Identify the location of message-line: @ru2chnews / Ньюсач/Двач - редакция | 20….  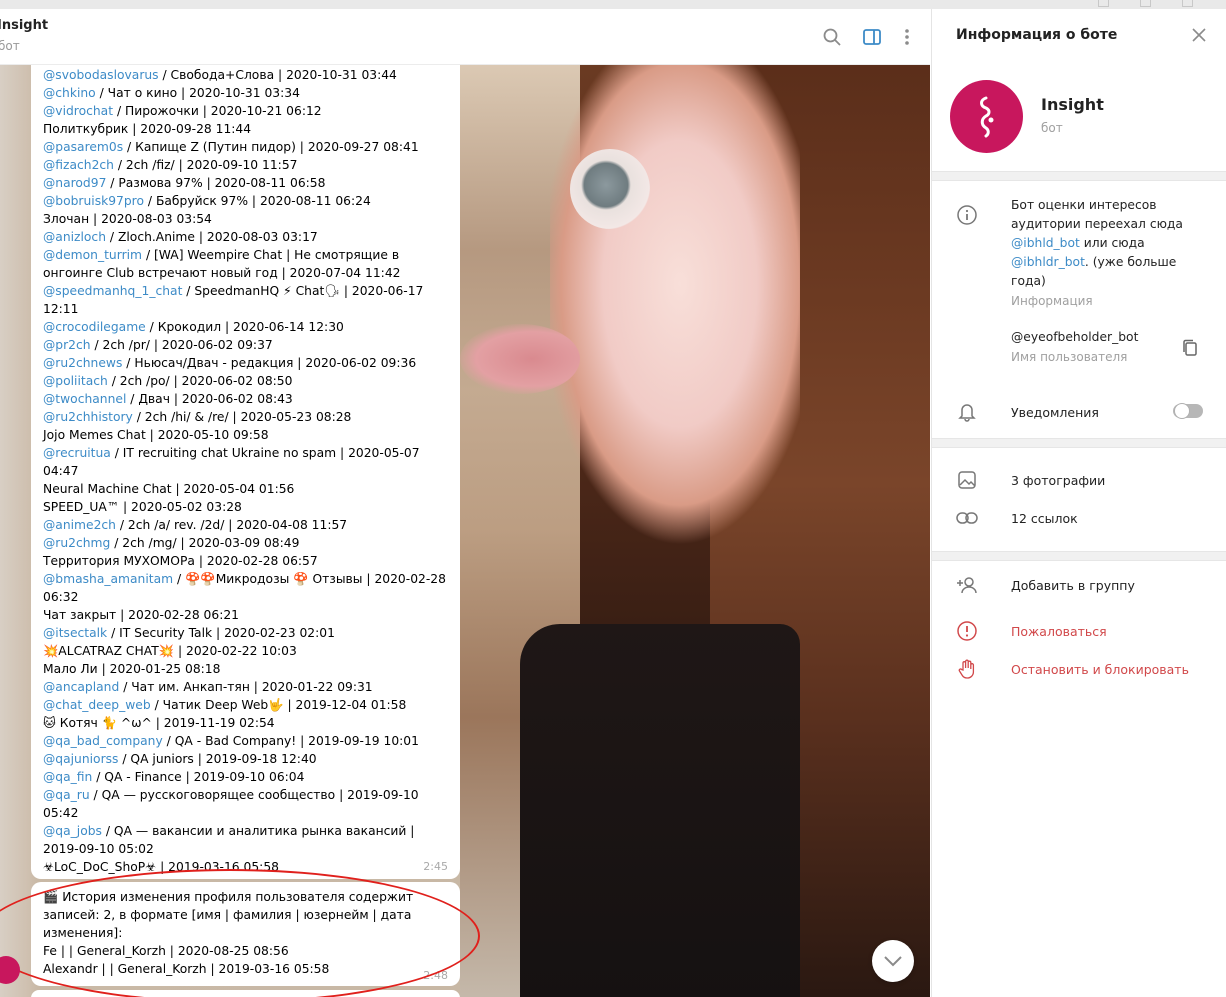
(230, 363).